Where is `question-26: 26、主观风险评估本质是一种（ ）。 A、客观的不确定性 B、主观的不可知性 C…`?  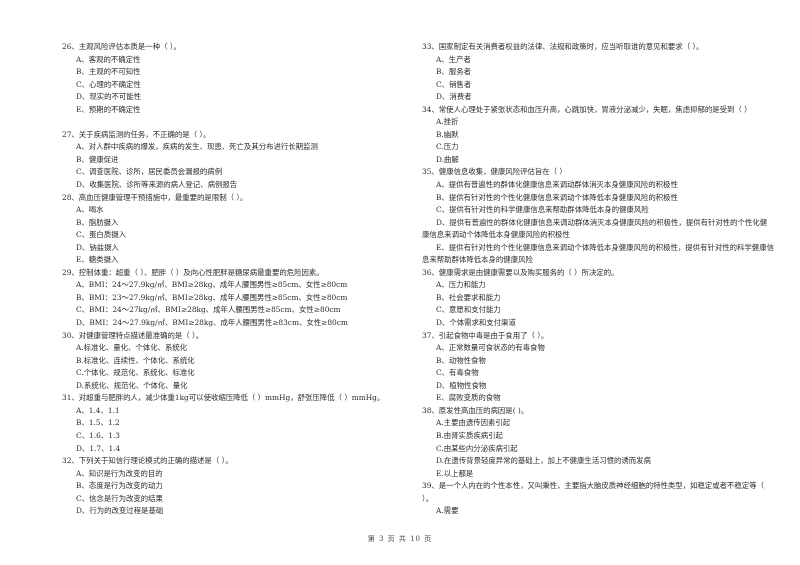
question-26: 26、主观风险评估本质是一种（ ）。 A、客观的不确定性 B、主观的不可知性 C… is located at coordinates (234, 78).